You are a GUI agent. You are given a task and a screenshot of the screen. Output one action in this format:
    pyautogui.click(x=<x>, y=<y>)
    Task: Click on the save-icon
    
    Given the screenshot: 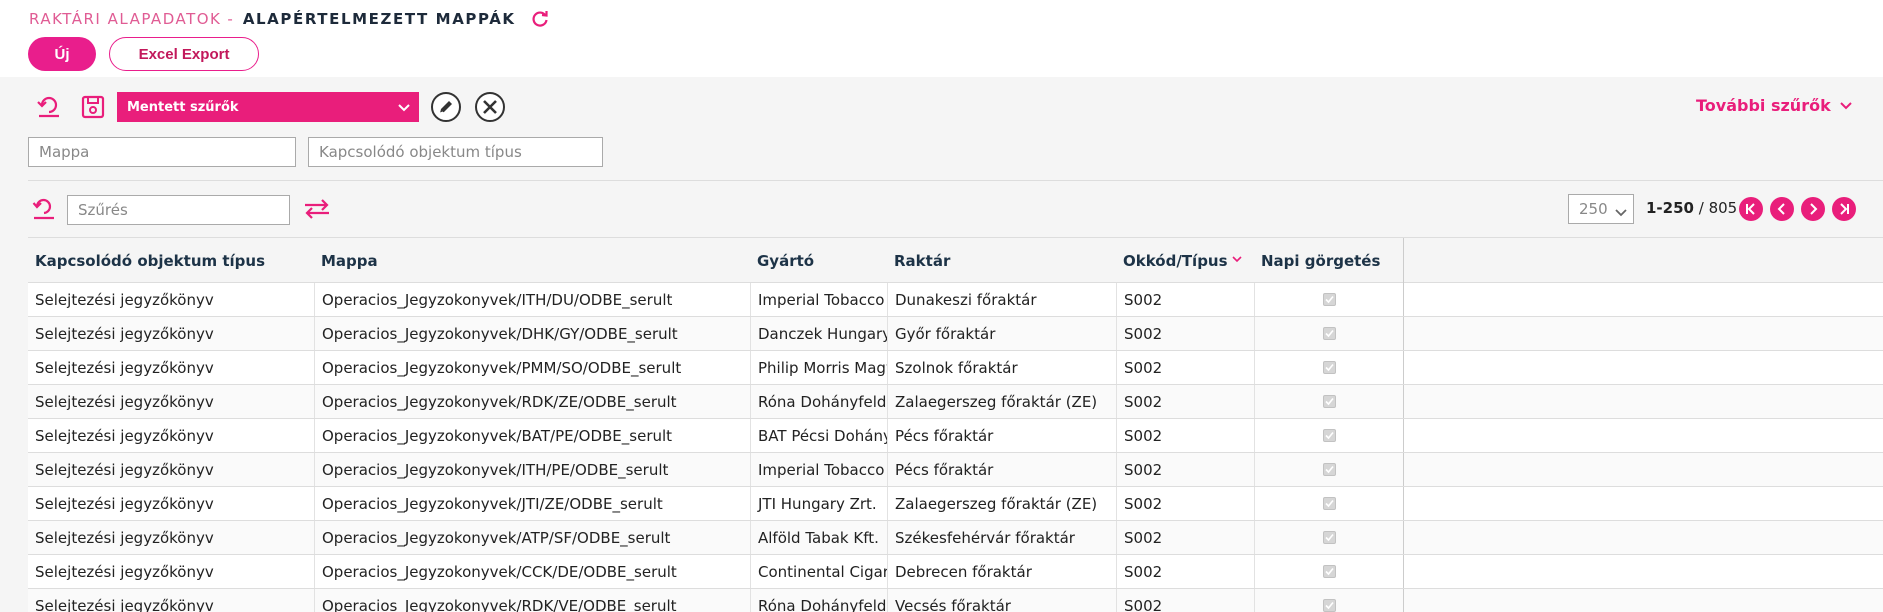 What is the action you would take?
    pyautogui.click(x=93, y=107)
    